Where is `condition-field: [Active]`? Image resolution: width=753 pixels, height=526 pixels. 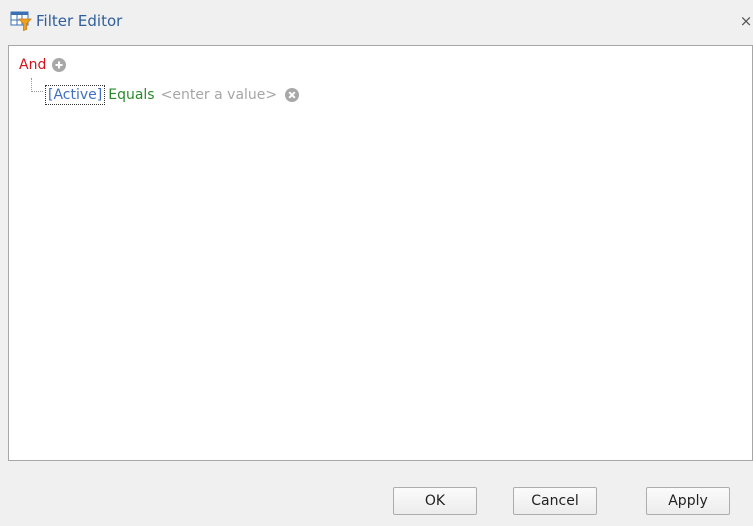
condition-field: [Active] is located at coordinates (75, 95).